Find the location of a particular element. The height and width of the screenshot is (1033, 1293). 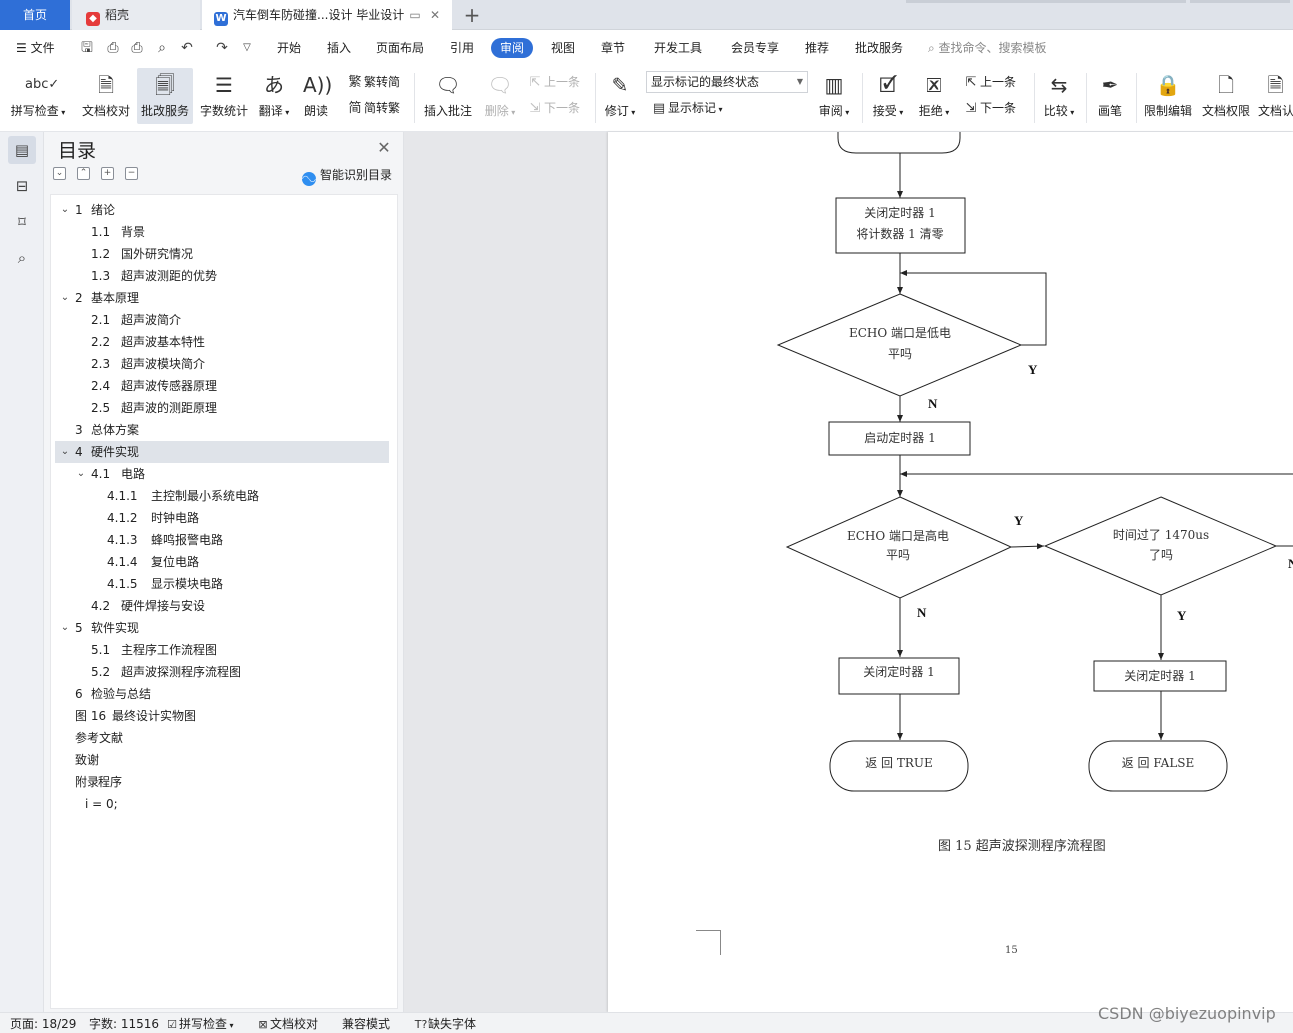

doc-permission-button: 🗋 文档权限 is located at coordinates (1226, 96).